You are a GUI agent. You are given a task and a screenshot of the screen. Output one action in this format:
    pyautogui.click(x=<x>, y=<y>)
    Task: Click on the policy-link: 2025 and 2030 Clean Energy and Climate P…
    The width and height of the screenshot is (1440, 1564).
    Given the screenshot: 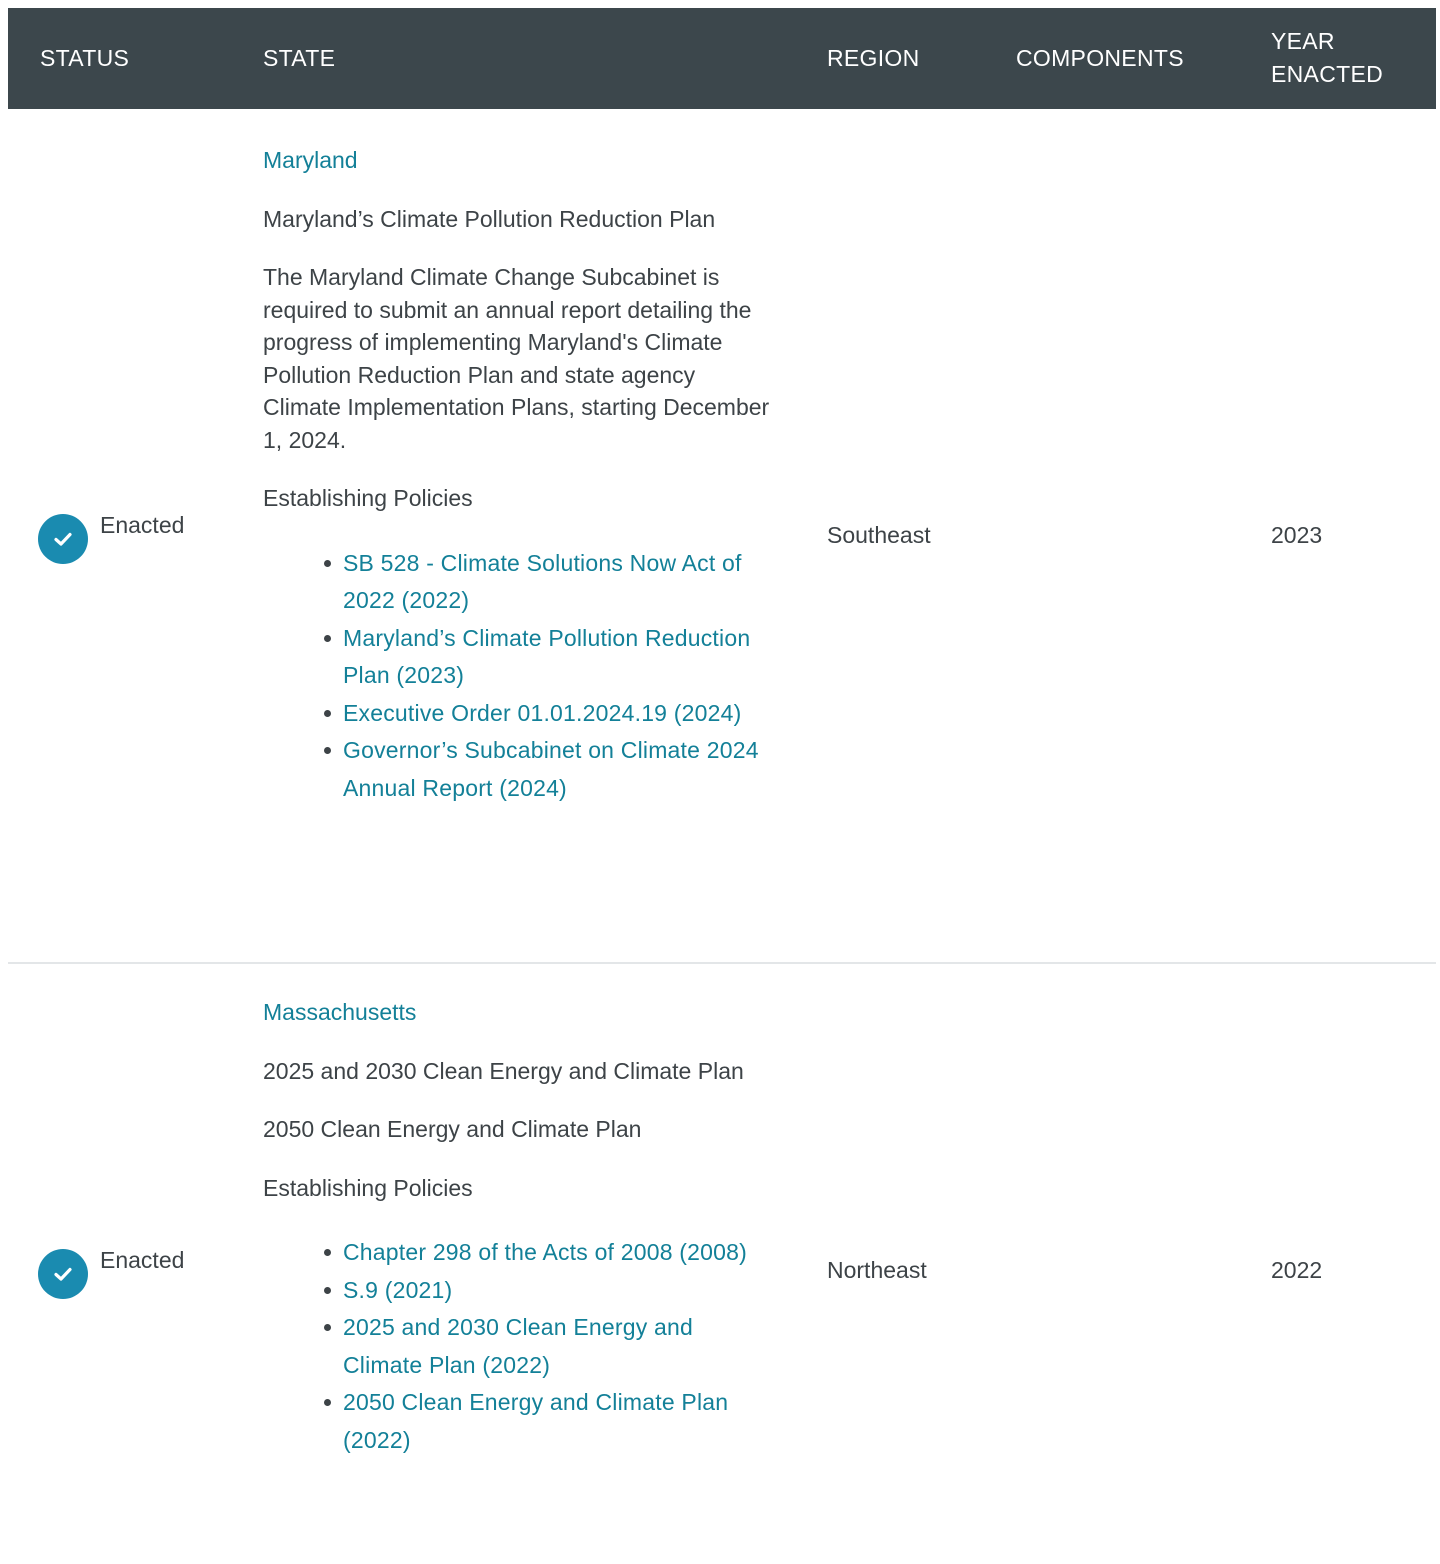 What is the action you would take?
    pyautogui.click(x=518, y=1346)
    